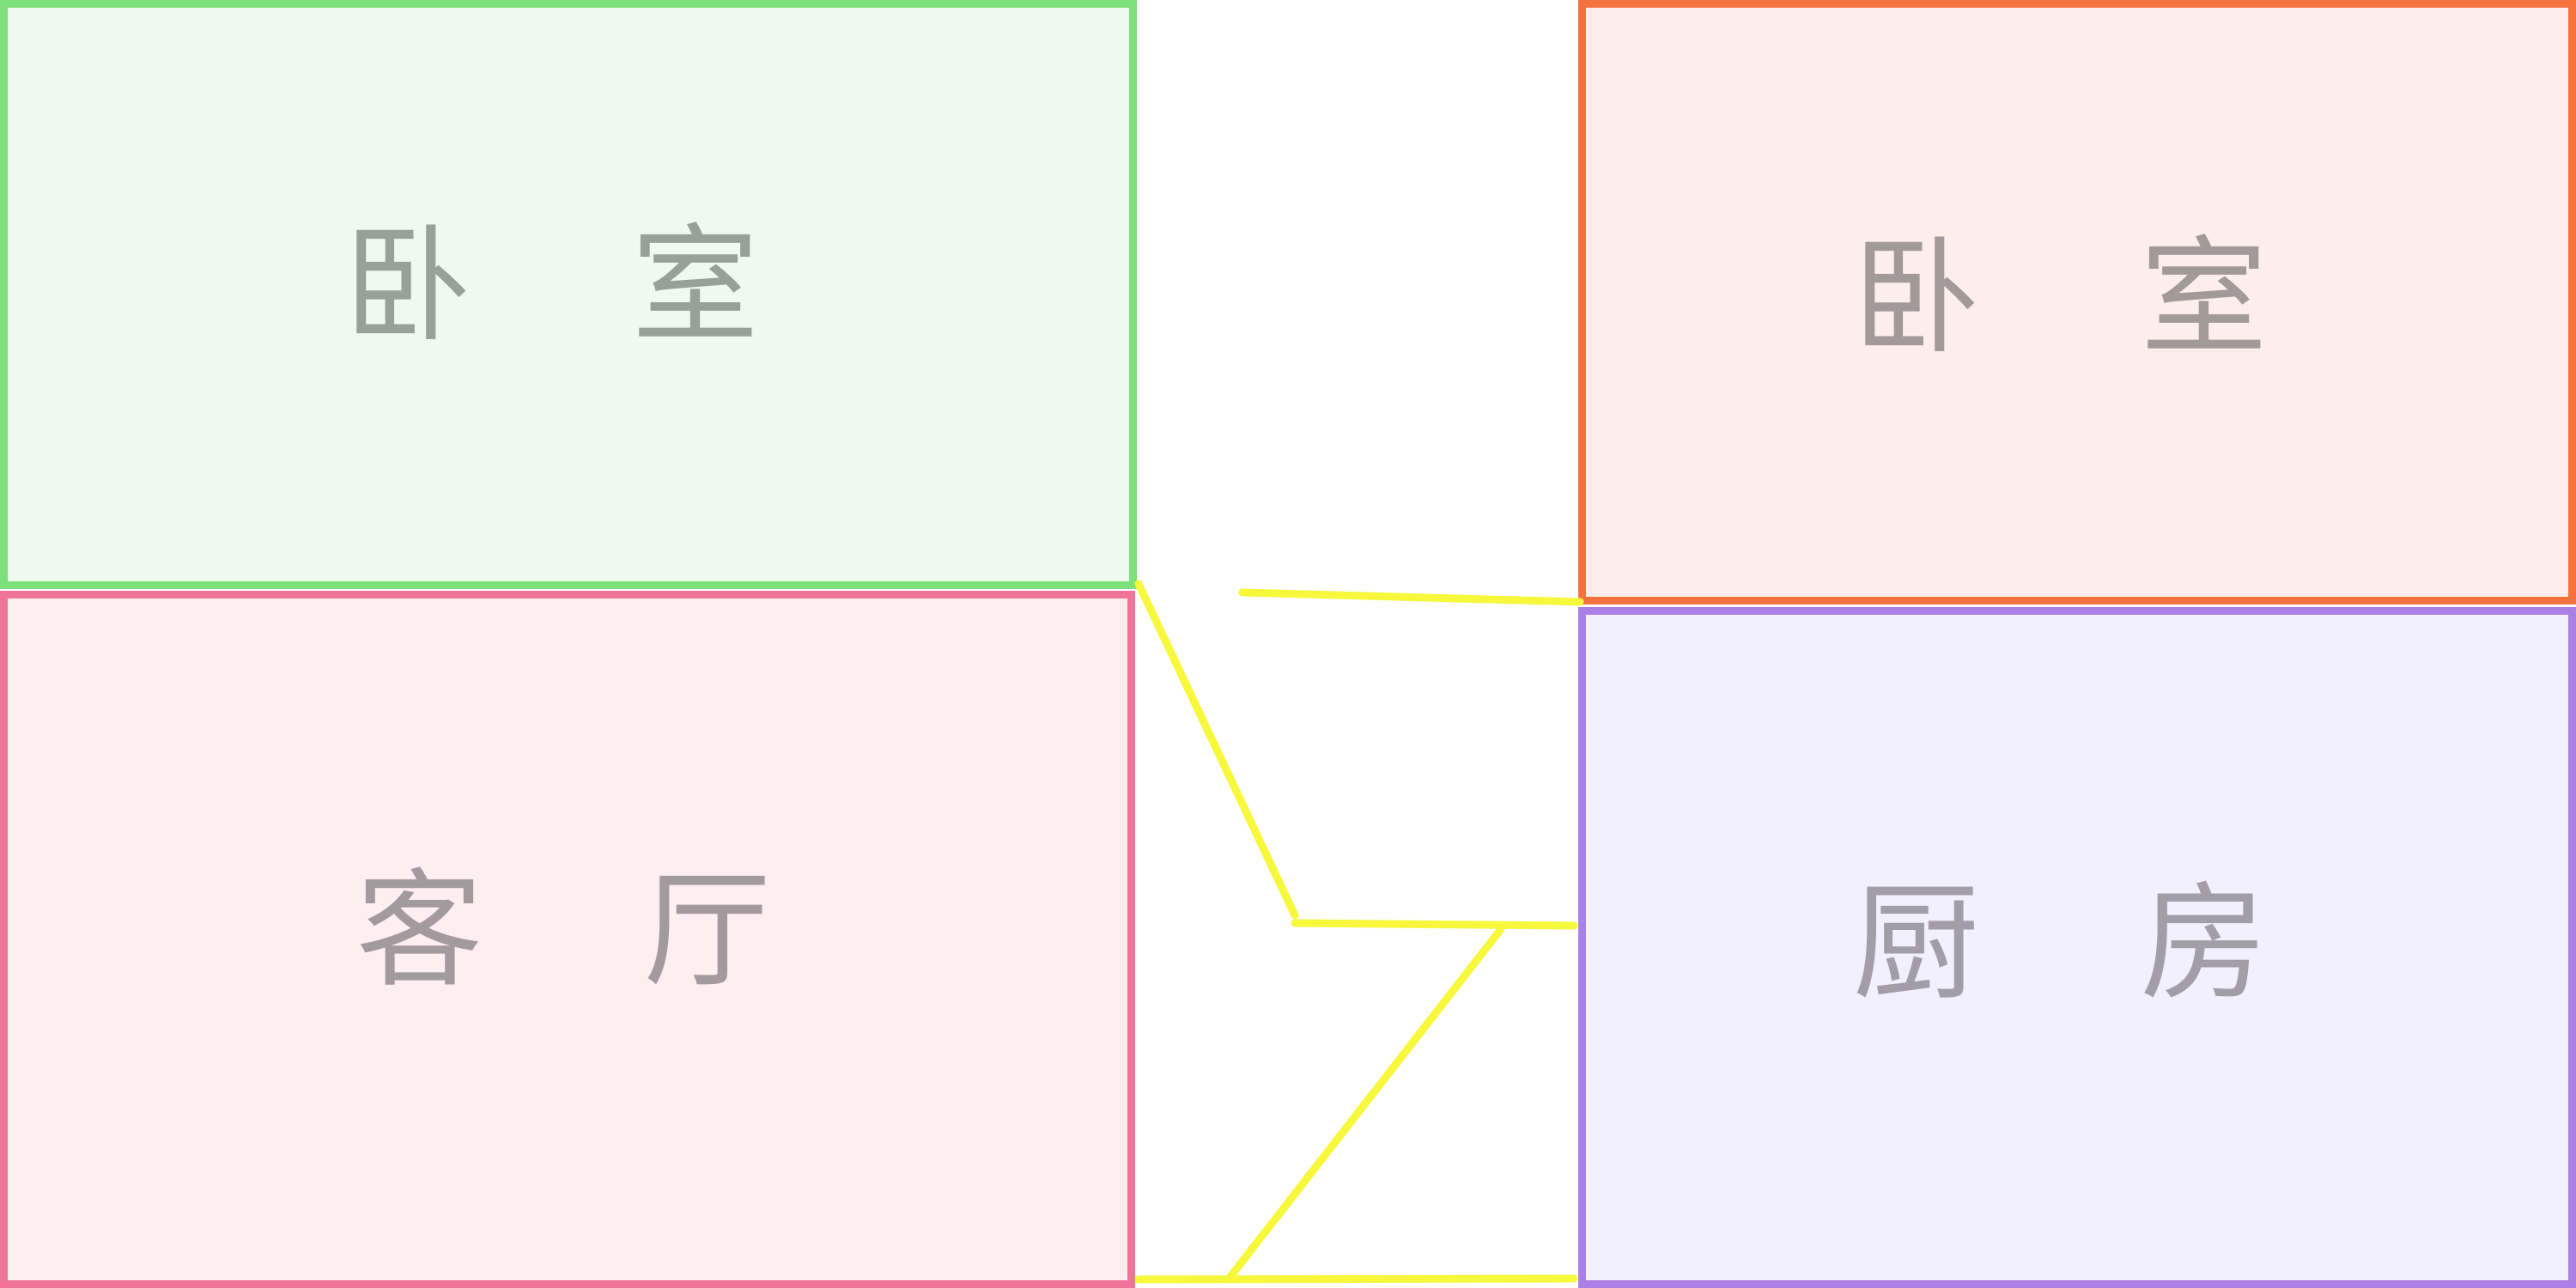 The image size is (2576, 1288). I want to click on room-label-kitchen: 厨 房, so click(2090, 943).